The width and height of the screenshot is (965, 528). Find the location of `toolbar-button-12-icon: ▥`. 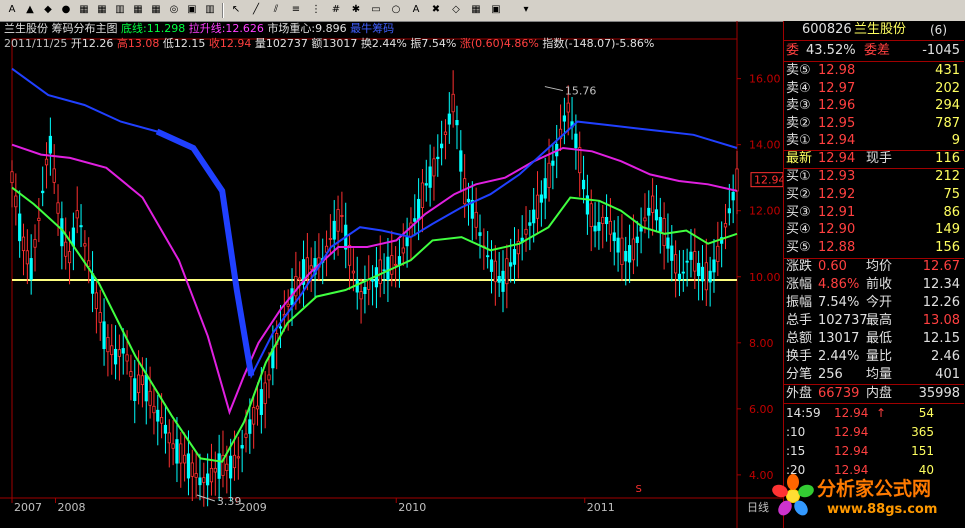

toolbar-button-12-icon: ▥ is located at coordinates (210, 10).